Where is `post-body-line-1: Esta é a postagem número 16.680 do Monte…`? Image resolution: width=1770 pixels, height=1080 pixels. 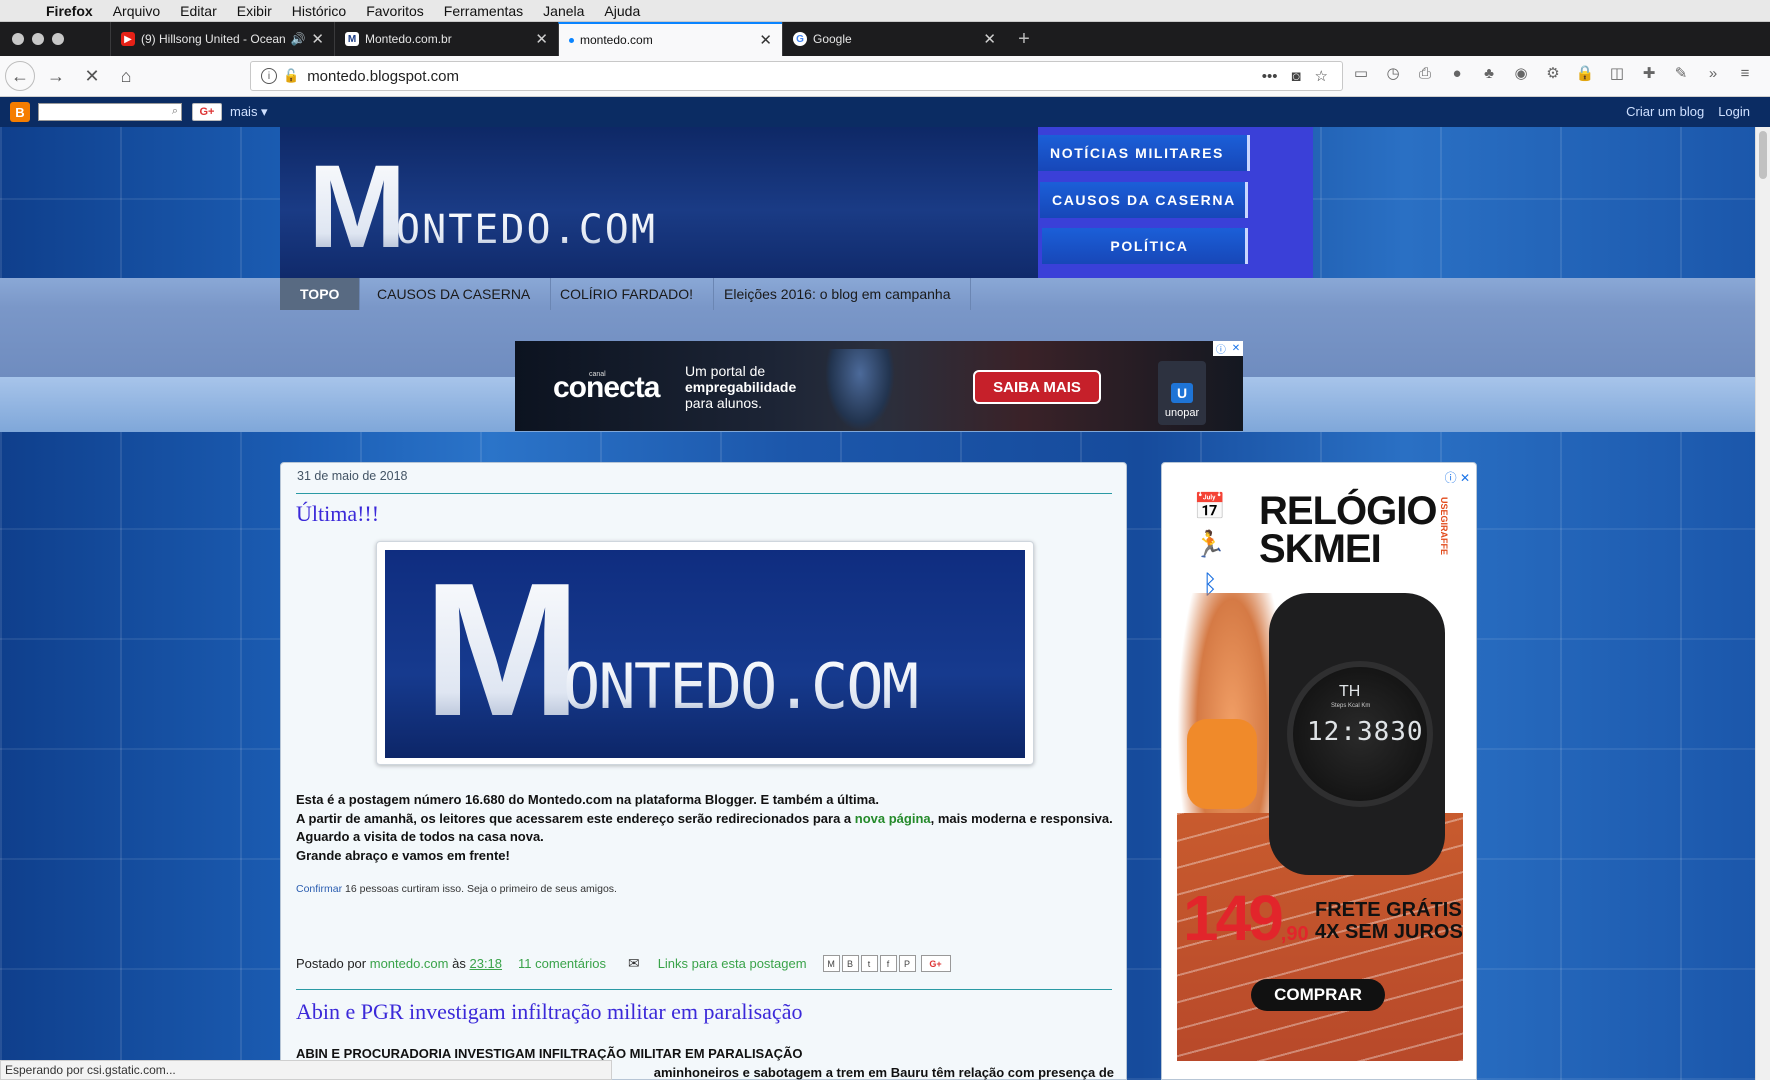
post-body-line-1: Esta é a postagem número 16.680 do Monte… is located at coordinates (587, 799).